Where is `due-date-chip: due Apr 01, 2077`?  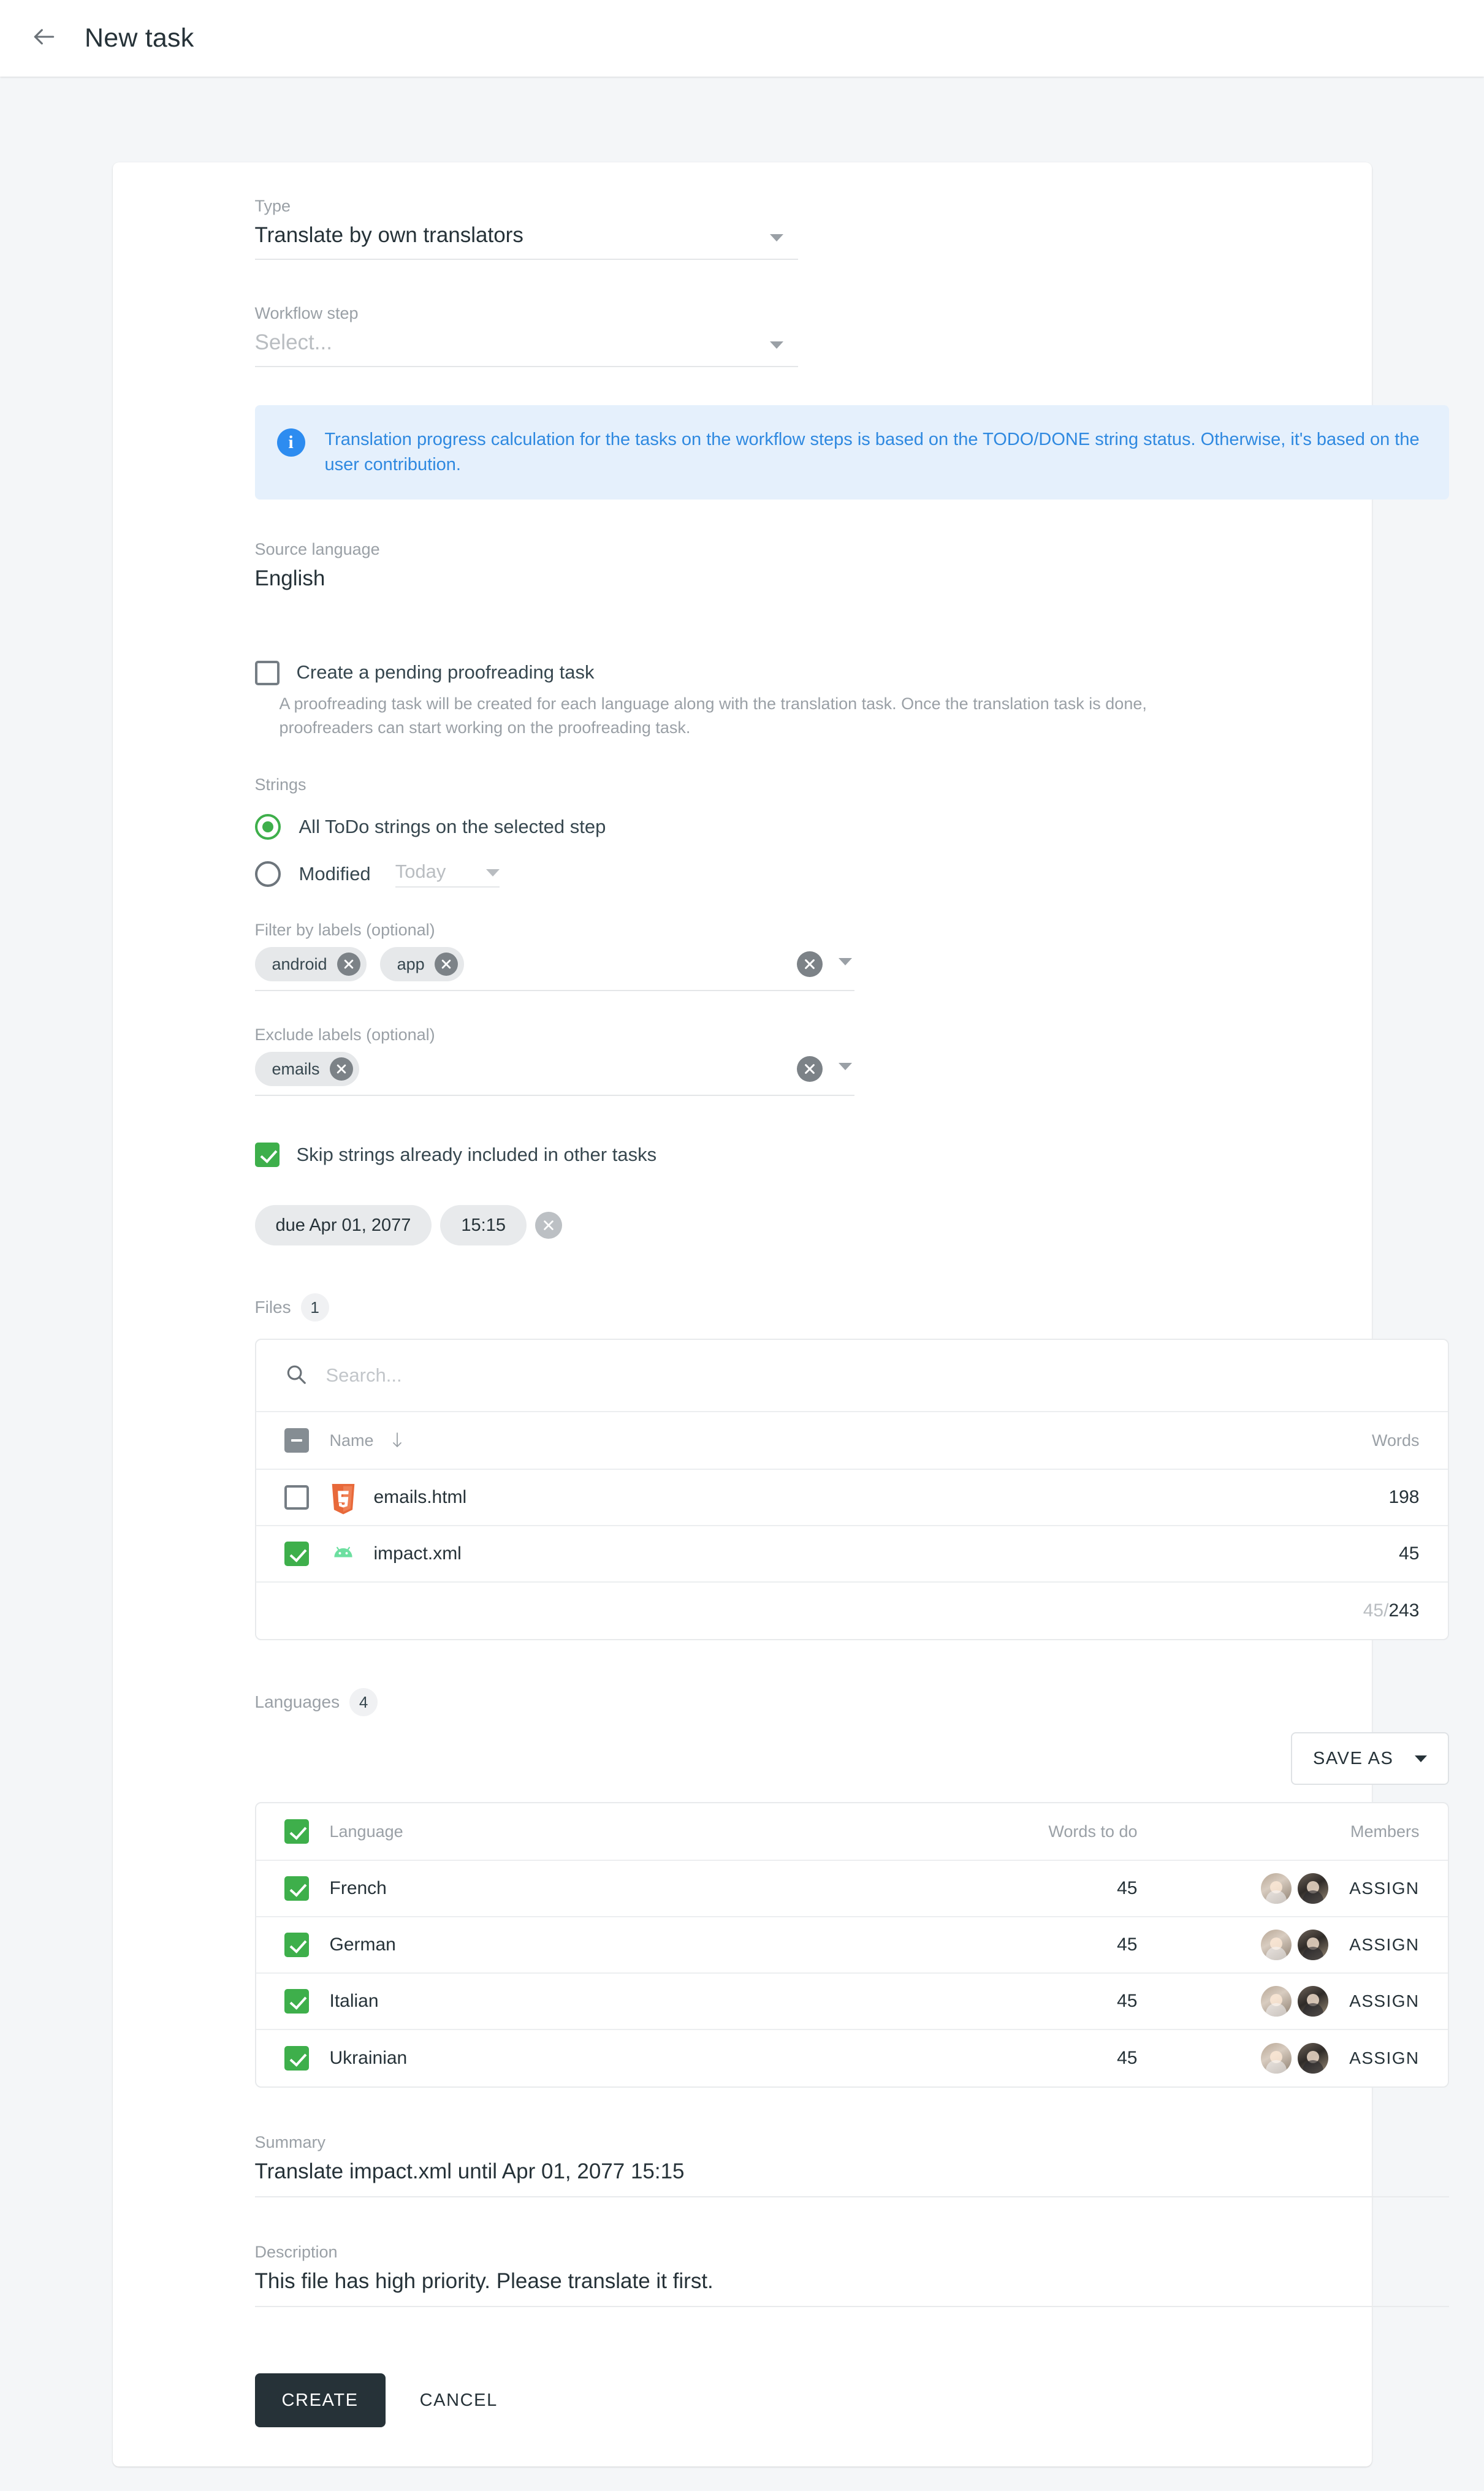
due-date-chip: due Apr 01, 2077 is located at coordinates (343, 1225).